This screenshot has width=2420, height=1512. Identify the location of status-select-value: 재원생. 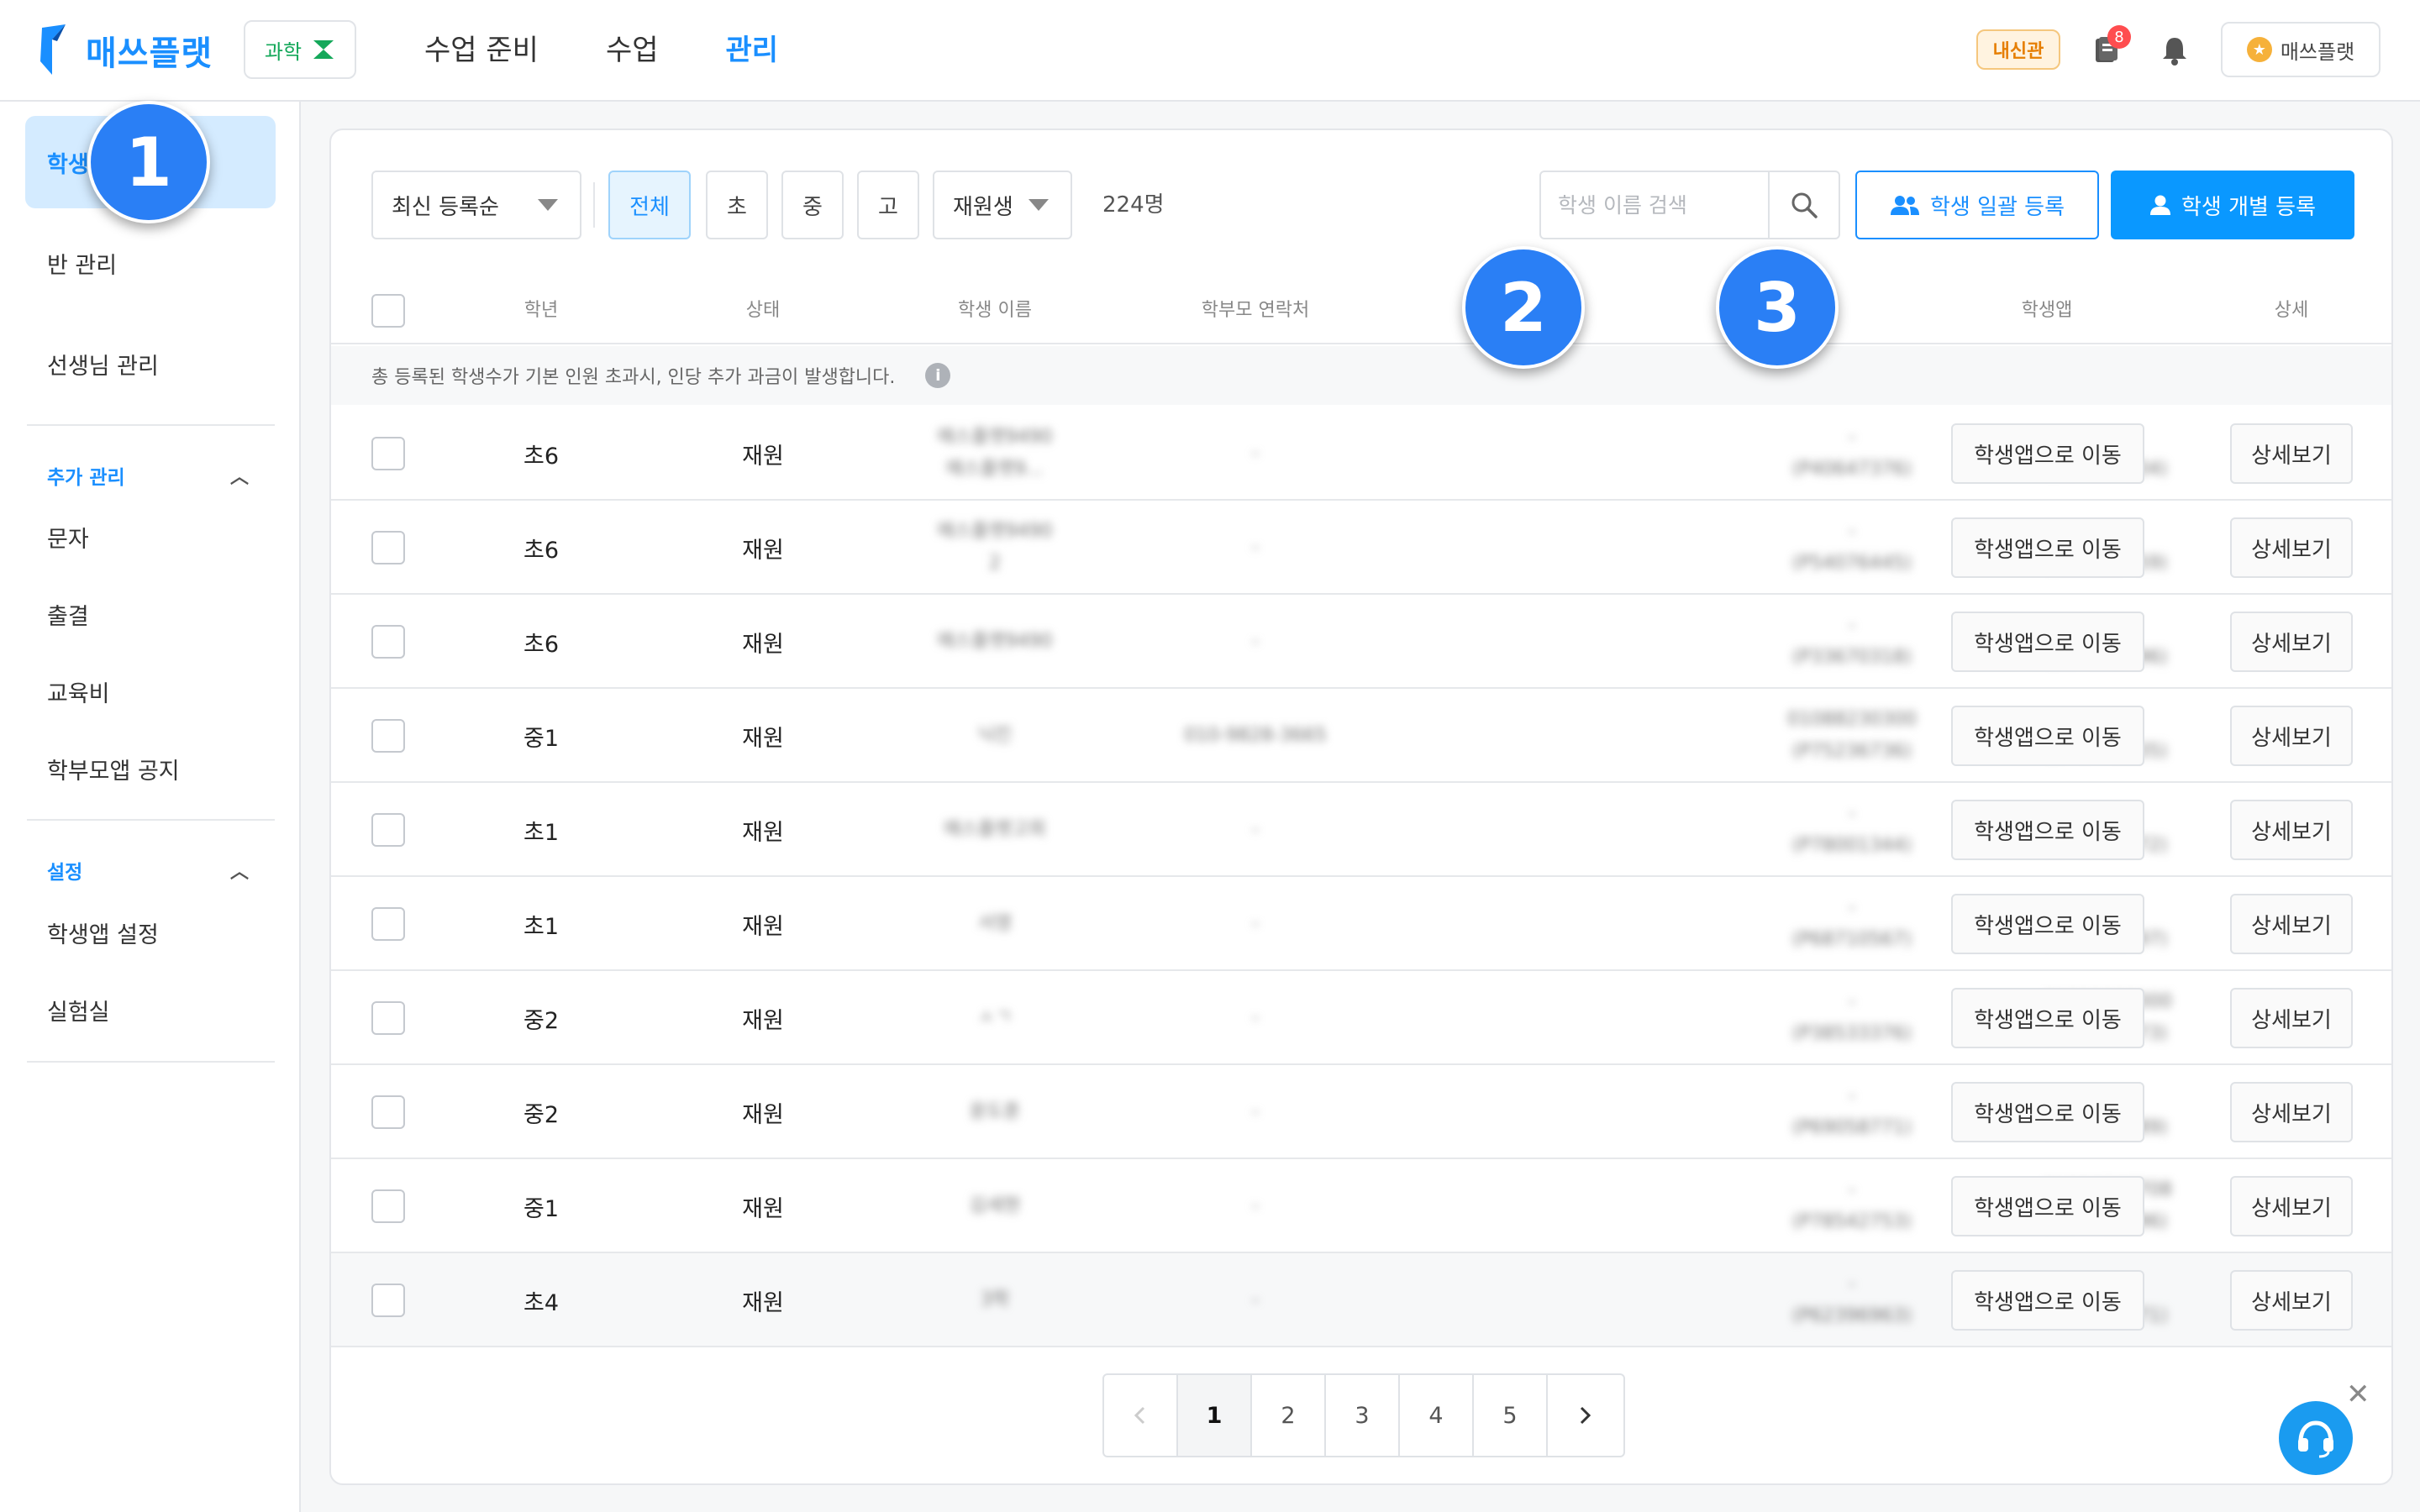
(983, 207).